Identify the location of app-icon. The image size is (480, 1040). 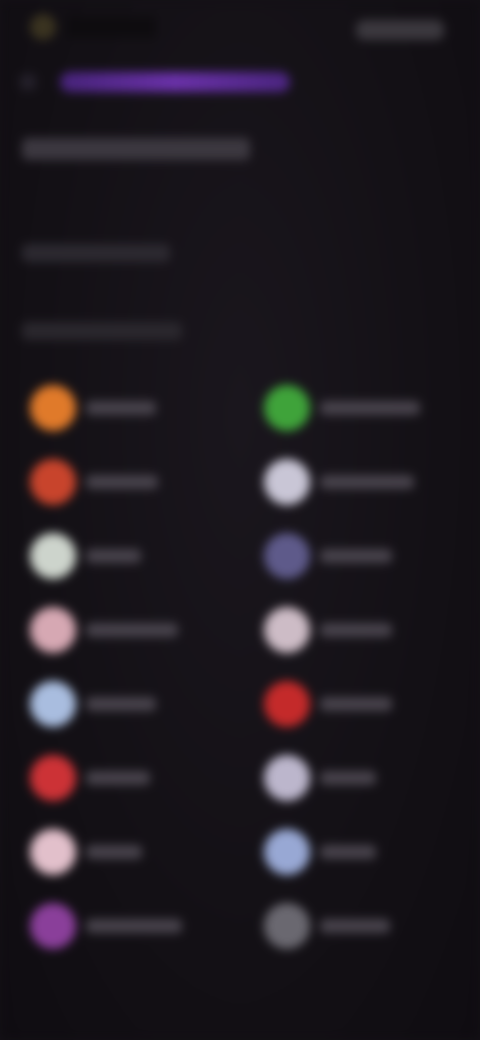
(43, 27).